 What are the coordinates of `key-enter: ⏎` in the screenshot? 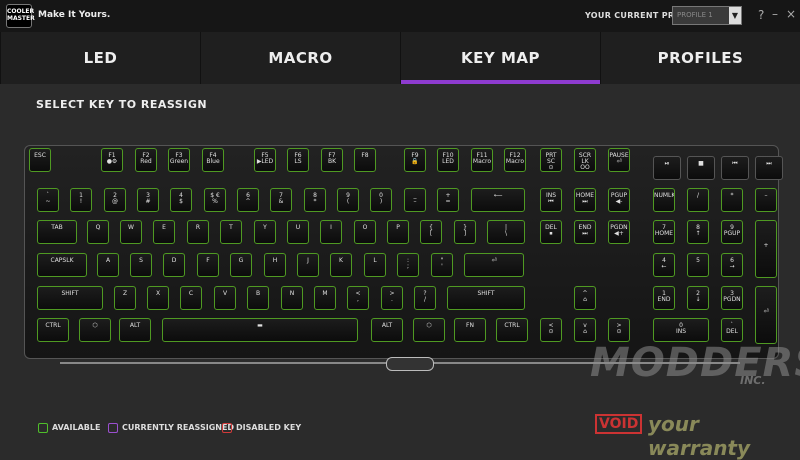 It's located at (494, 265).